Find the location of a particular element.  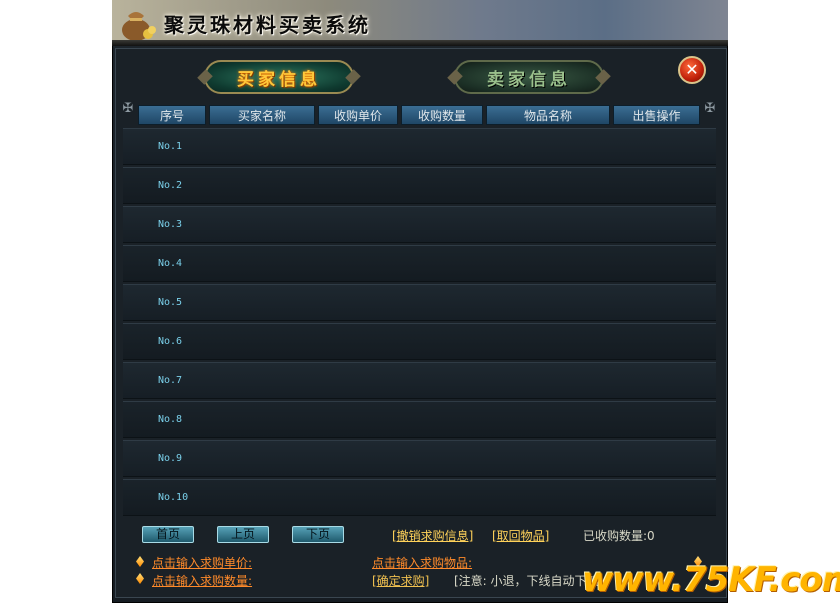

purchased-count: 已收购数量:0 is located at coordinates (619, 536).